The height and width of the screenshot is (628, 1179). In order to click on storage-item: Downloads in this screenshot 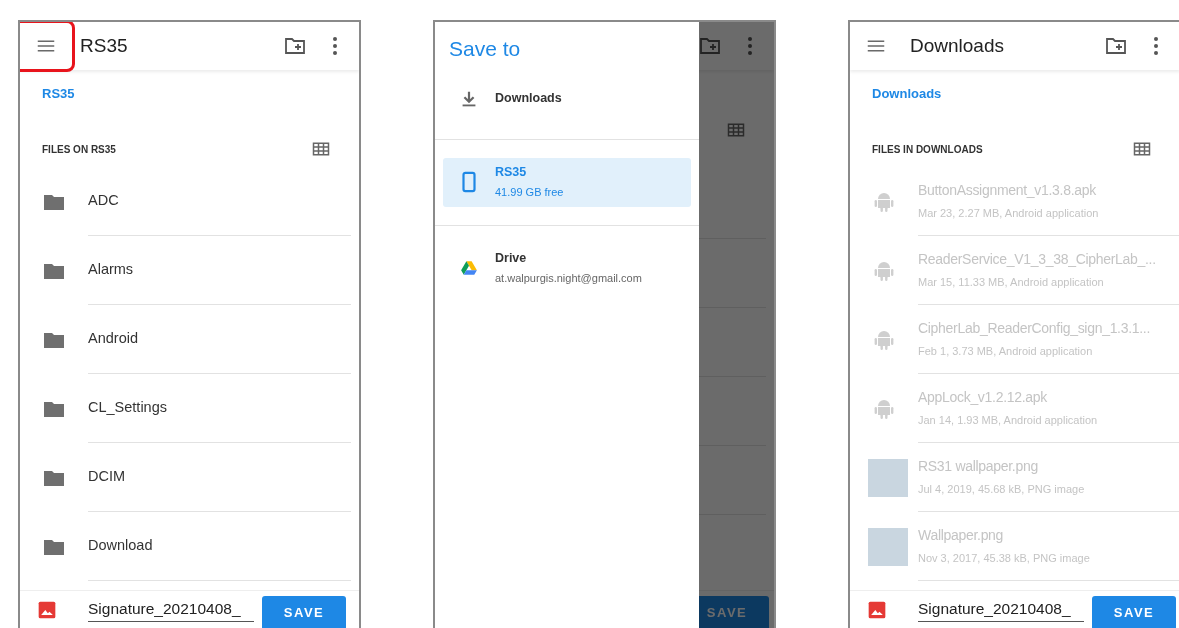, I will do `click(567, 98)`.